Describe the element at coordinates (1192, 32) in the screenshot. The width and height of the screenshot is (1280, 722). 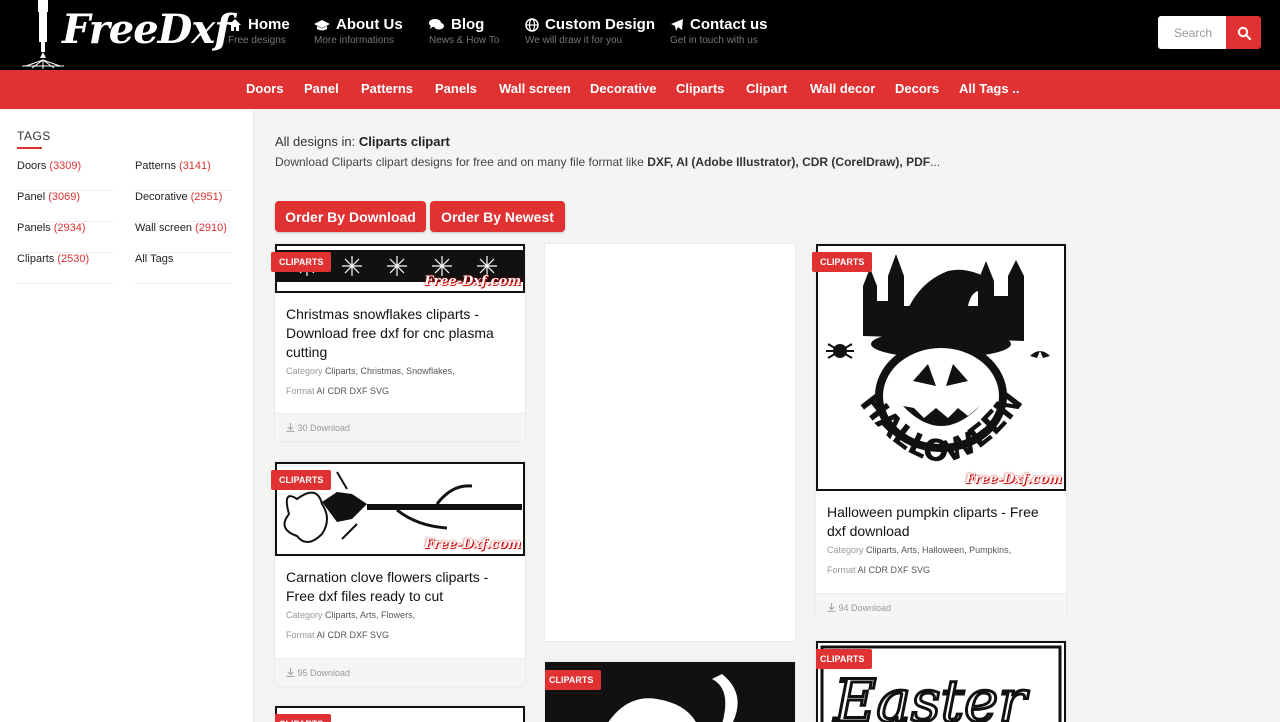
I see `search-input` at that location.